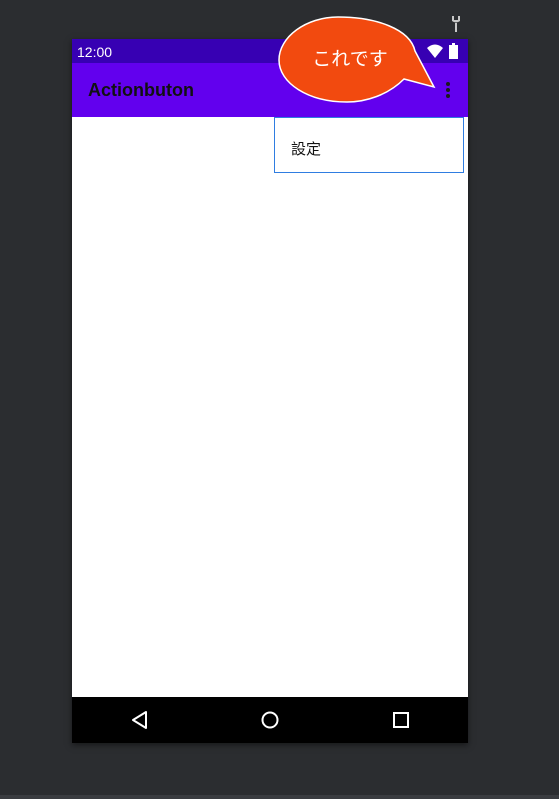  I want to click on menu-item-settings: 設定, so click(369, 145).